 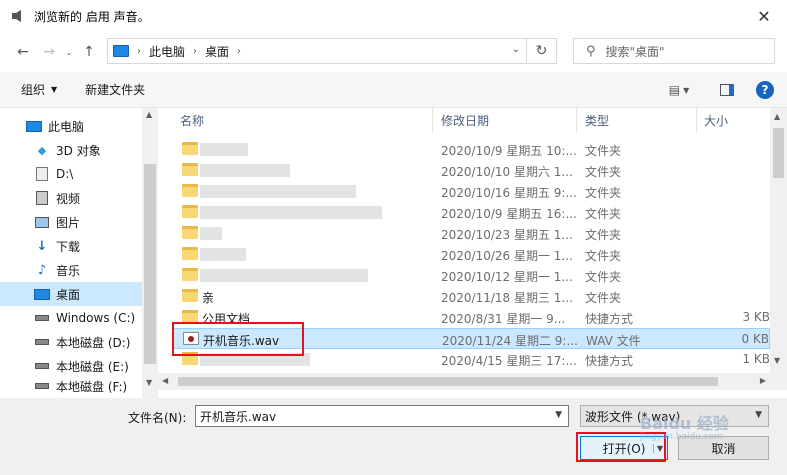 I want to click on column-header-type: 类型, so click(x=597, y=120).